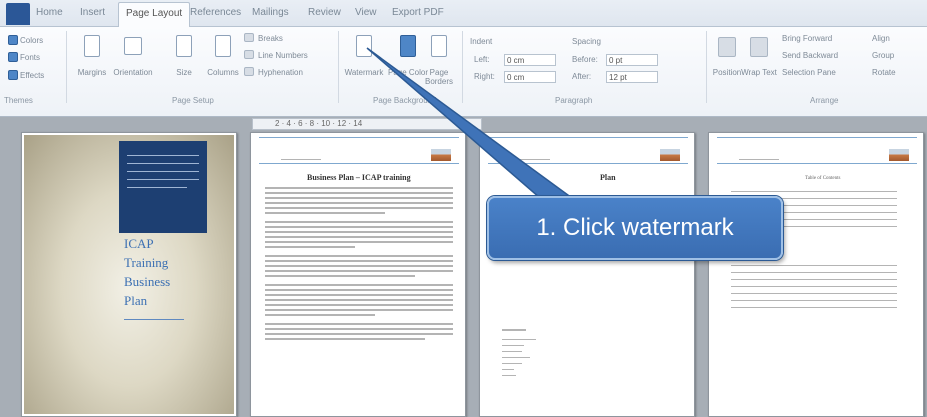 The height and width of the screenshot is (417, 927). What do you see at coordinates (364, 46) in the screenshot?
I see `watermark-icon` at bounding box center [364, 46].